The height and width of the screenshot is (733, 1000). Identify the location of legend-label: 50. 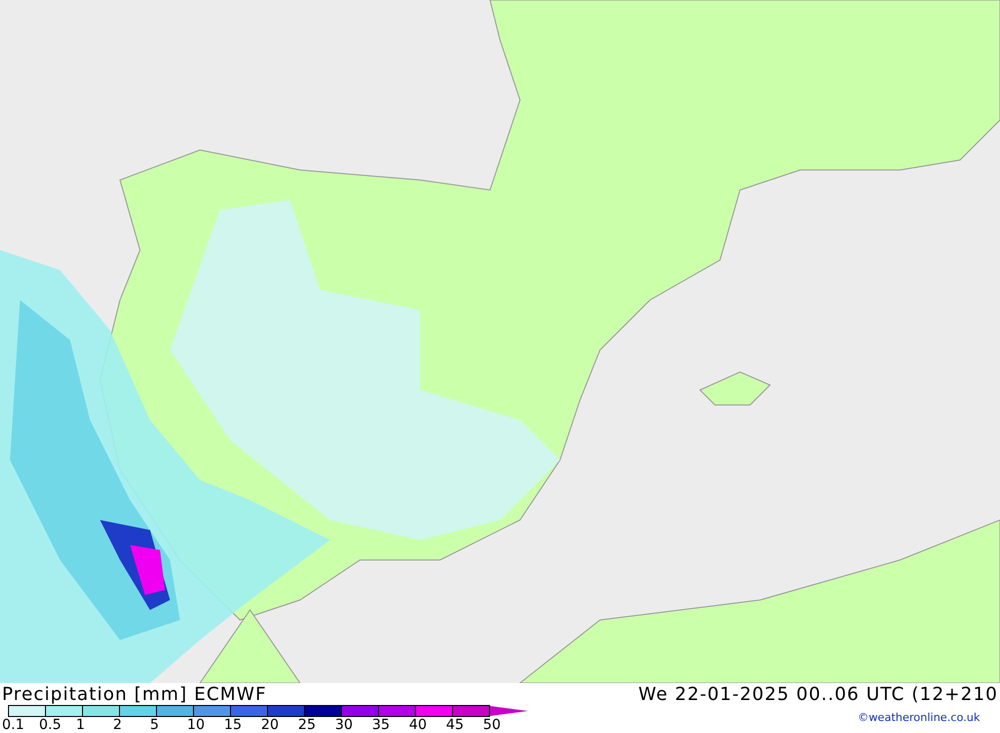
(492, 725).